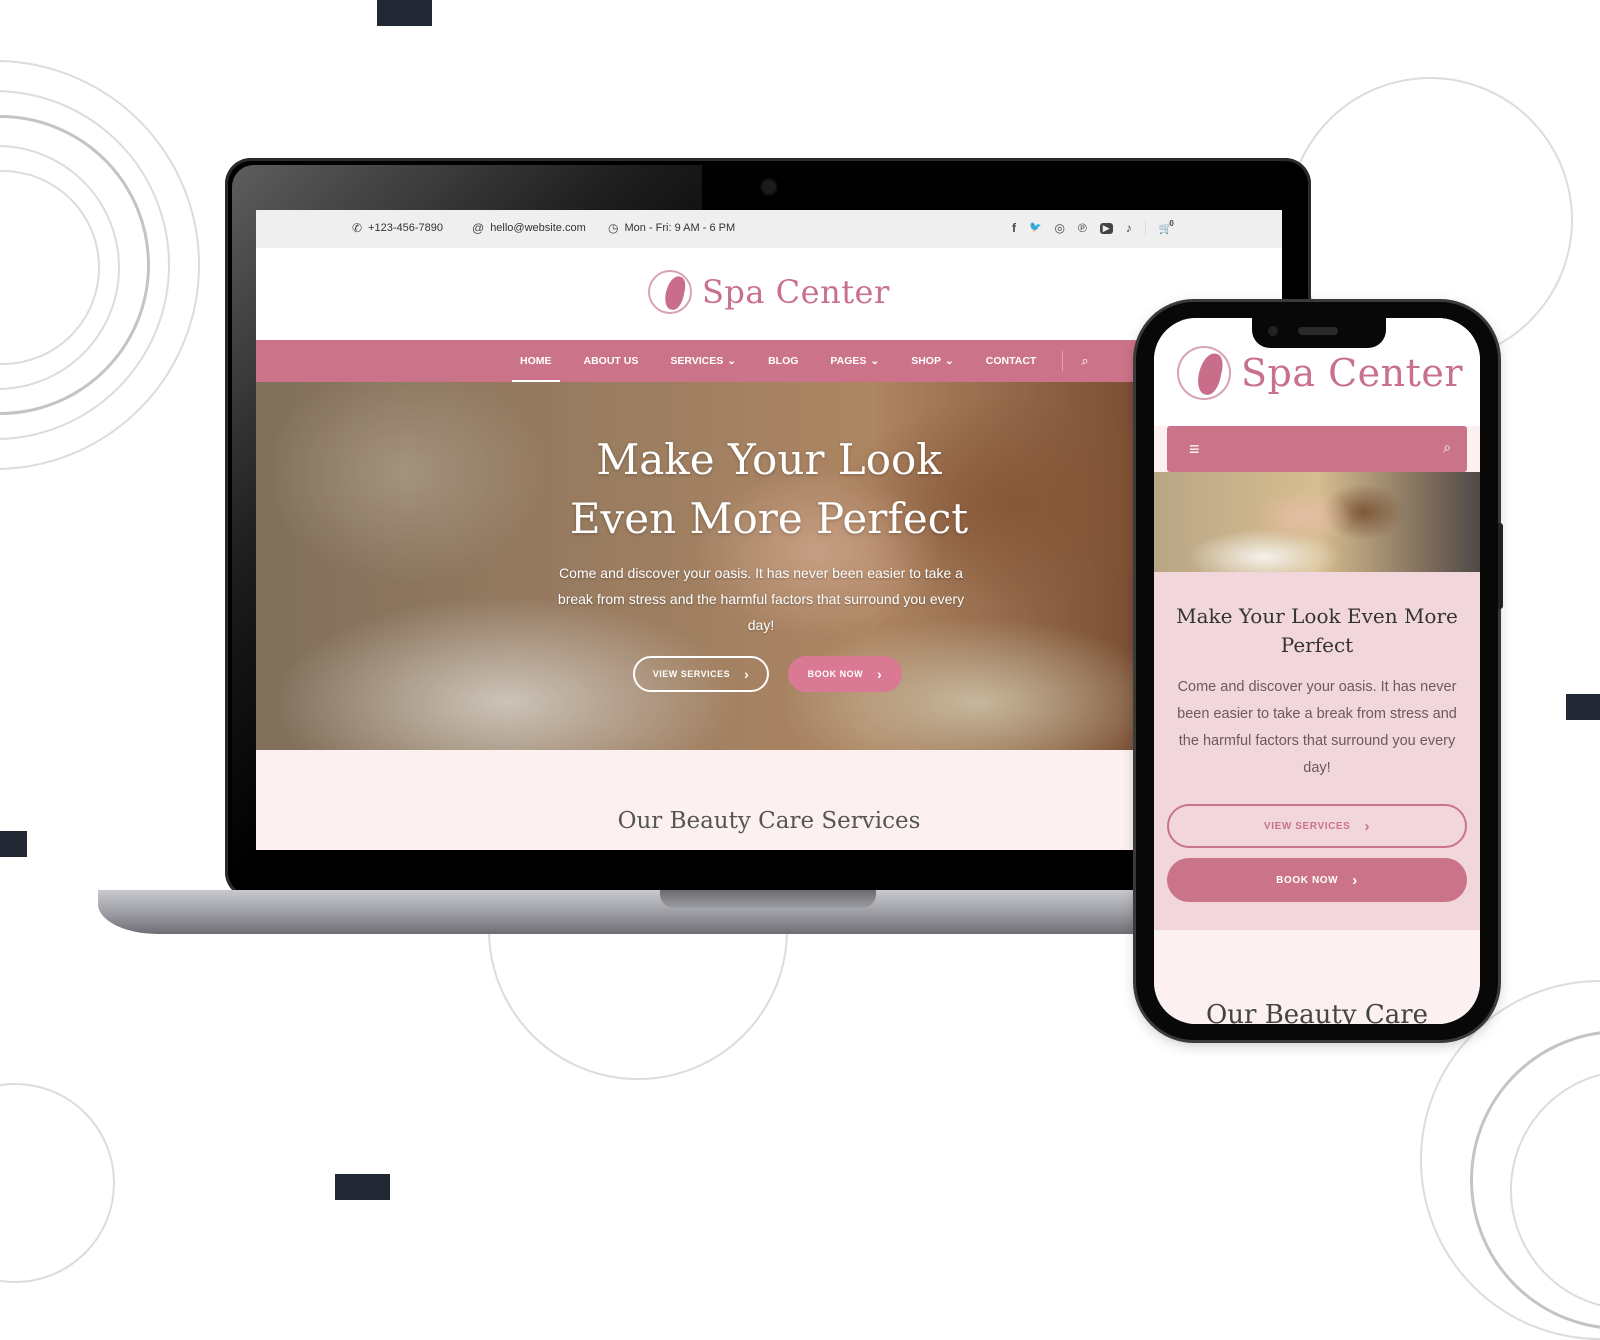  What do you see at coordinates (1082, 228) in the screenshot?
I see `pinterest-icon: ℗` at bounding box center [1082, 228].